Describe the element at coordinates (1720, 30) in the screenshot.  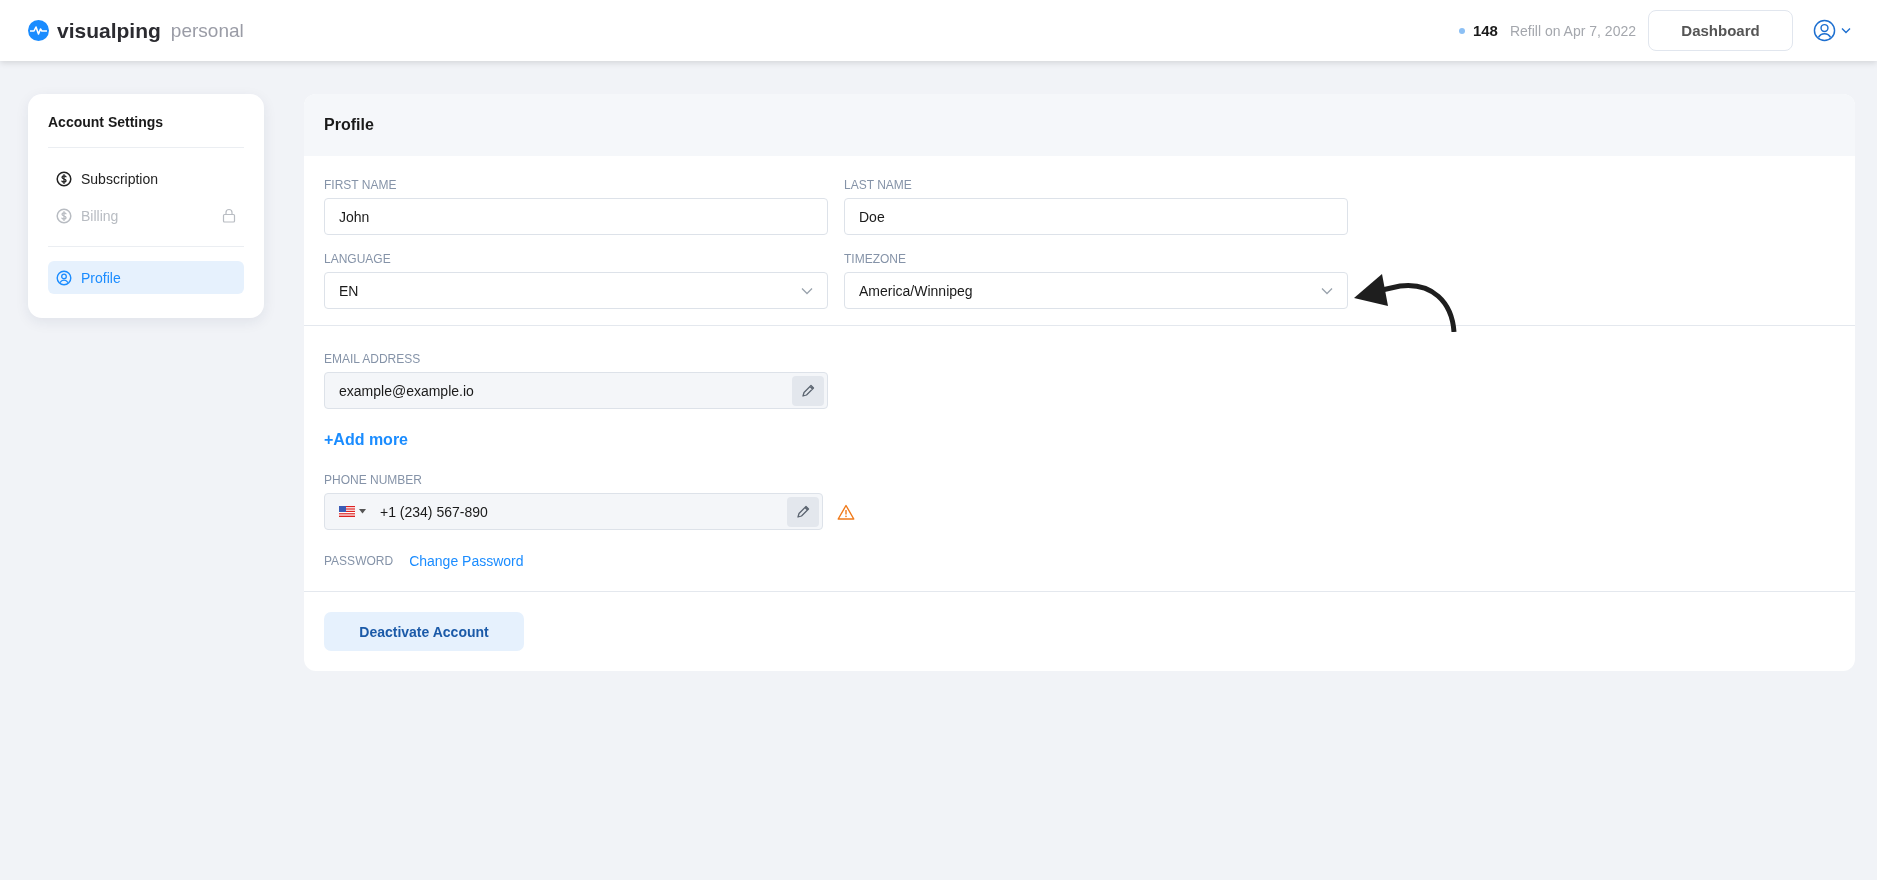
I see `dashboard-button: Dashboard` at that location.